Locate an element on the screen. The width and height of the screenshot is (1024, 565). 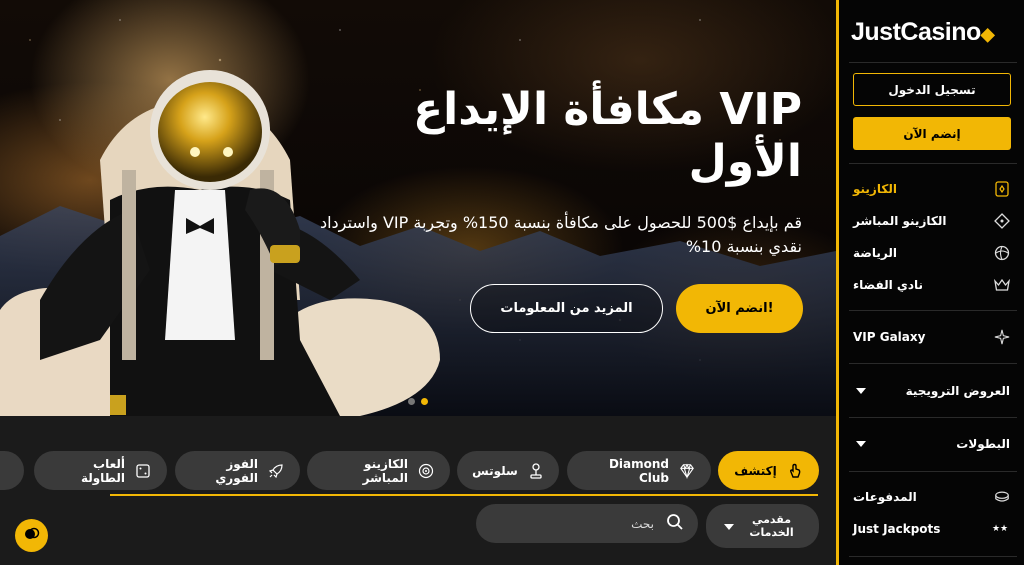
search-icon is located at coordinates (675, 523).